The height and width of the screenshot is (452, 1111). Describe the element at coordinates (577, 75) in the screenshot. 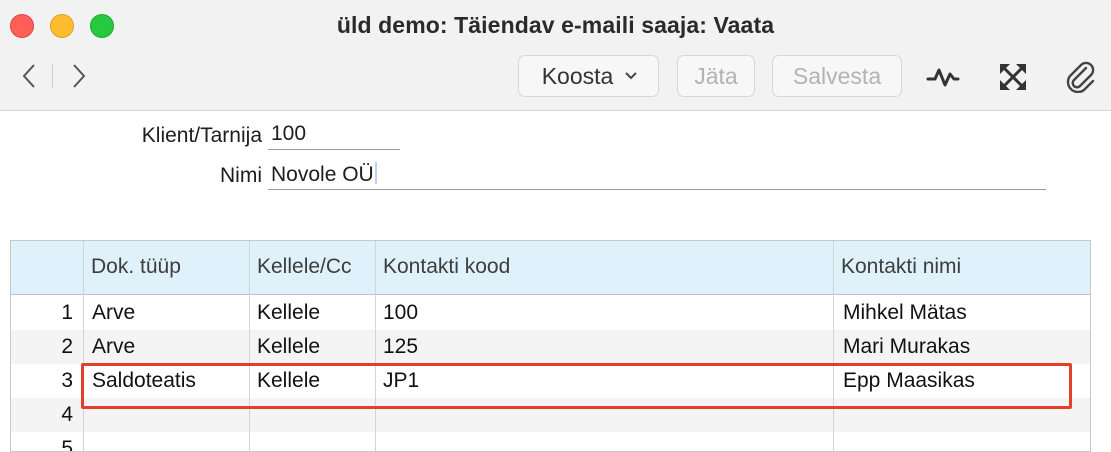

I see `koosta-label: Koosta` at that location.